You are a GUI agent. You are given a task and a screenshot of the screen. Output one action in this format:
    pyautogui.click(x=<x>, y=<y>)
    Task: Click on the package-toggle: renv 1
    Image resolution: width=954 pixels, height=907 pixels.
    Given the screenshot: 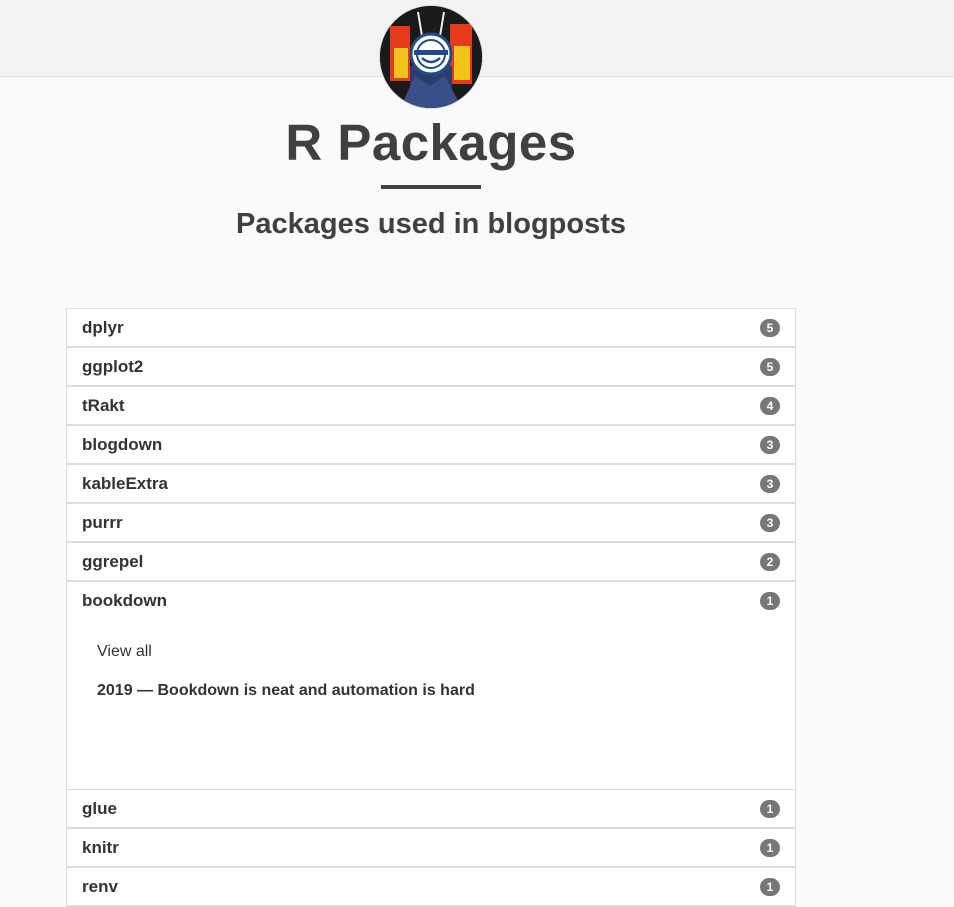 What is the action you would take?
    pyautogui.click(x=431, y=887)
    